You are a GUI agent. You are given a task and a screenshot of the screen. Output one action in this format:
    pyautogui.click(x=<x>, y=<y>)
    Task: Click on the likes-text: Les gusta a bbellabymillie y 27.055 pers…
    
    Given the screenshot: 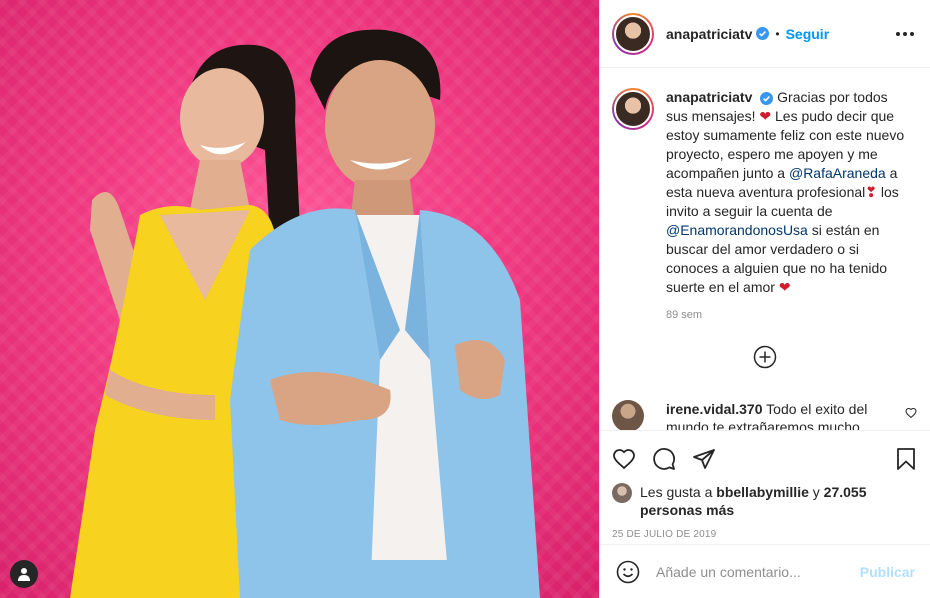 What is the action you would take?
    pyautogui.click(x=779, y=501)
    